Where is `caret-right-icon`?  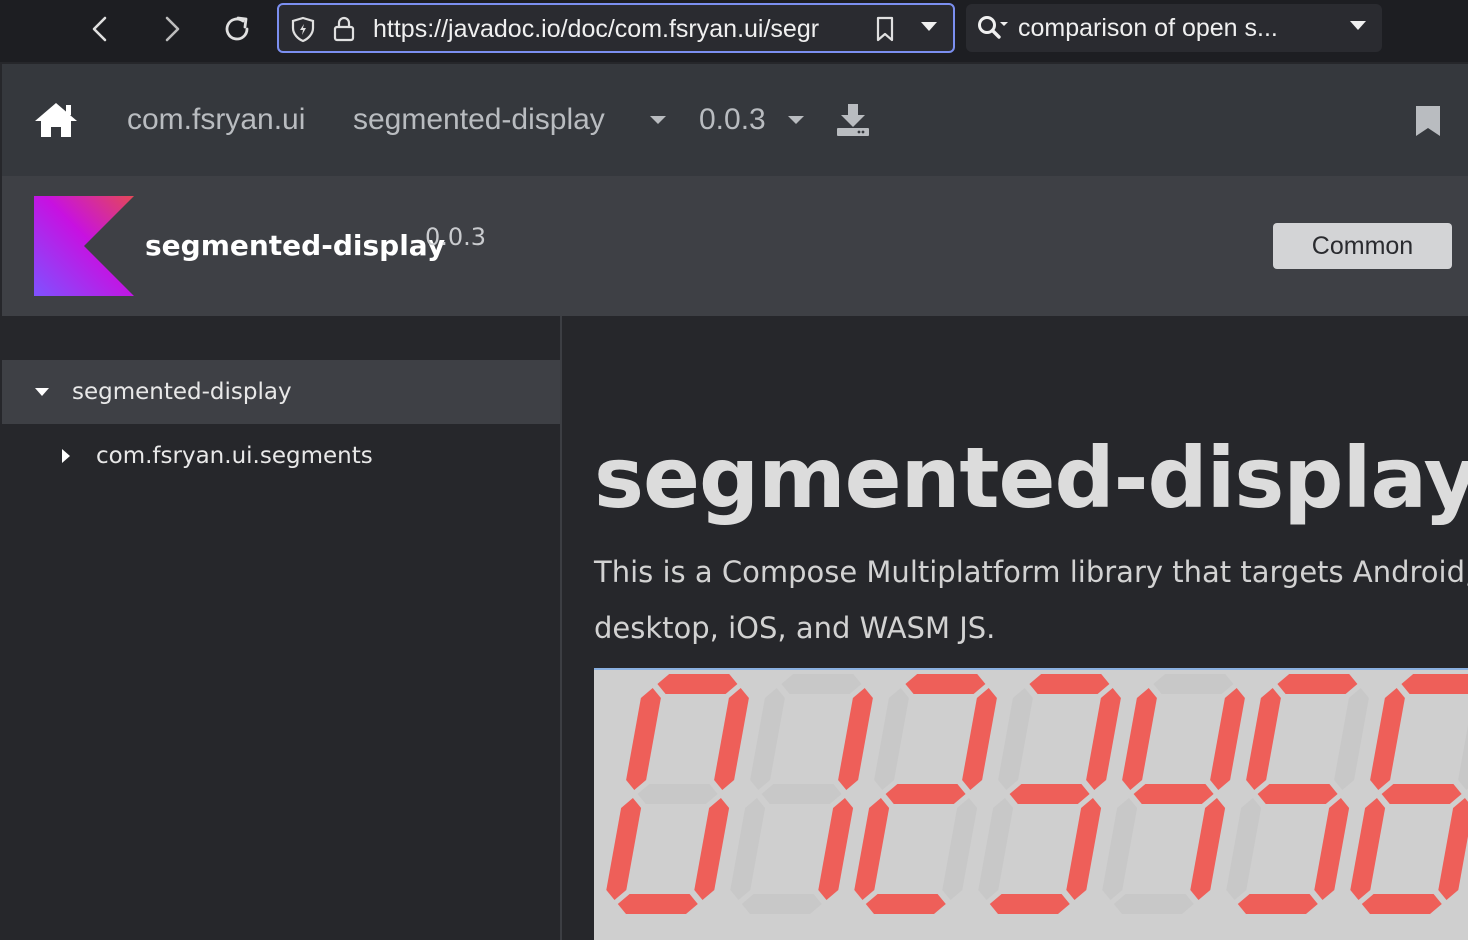 caret-right-icon is located at coordinates (66, 456).